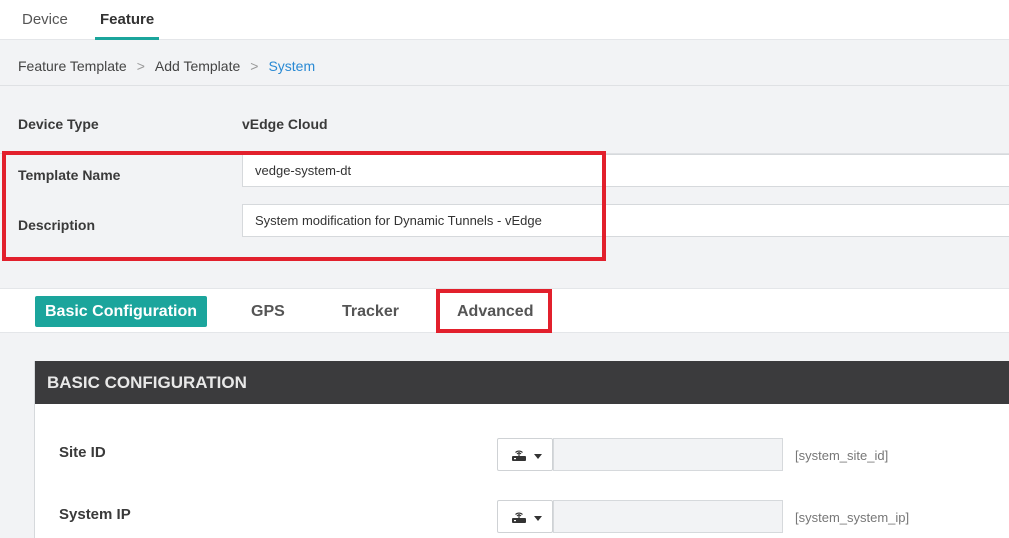 This screenshot has height=538, width=1009. What do you see at coordinates (95, 514) in the screenshot?
I see `system-ip-label: System IP` at bounding box center [95, 514].